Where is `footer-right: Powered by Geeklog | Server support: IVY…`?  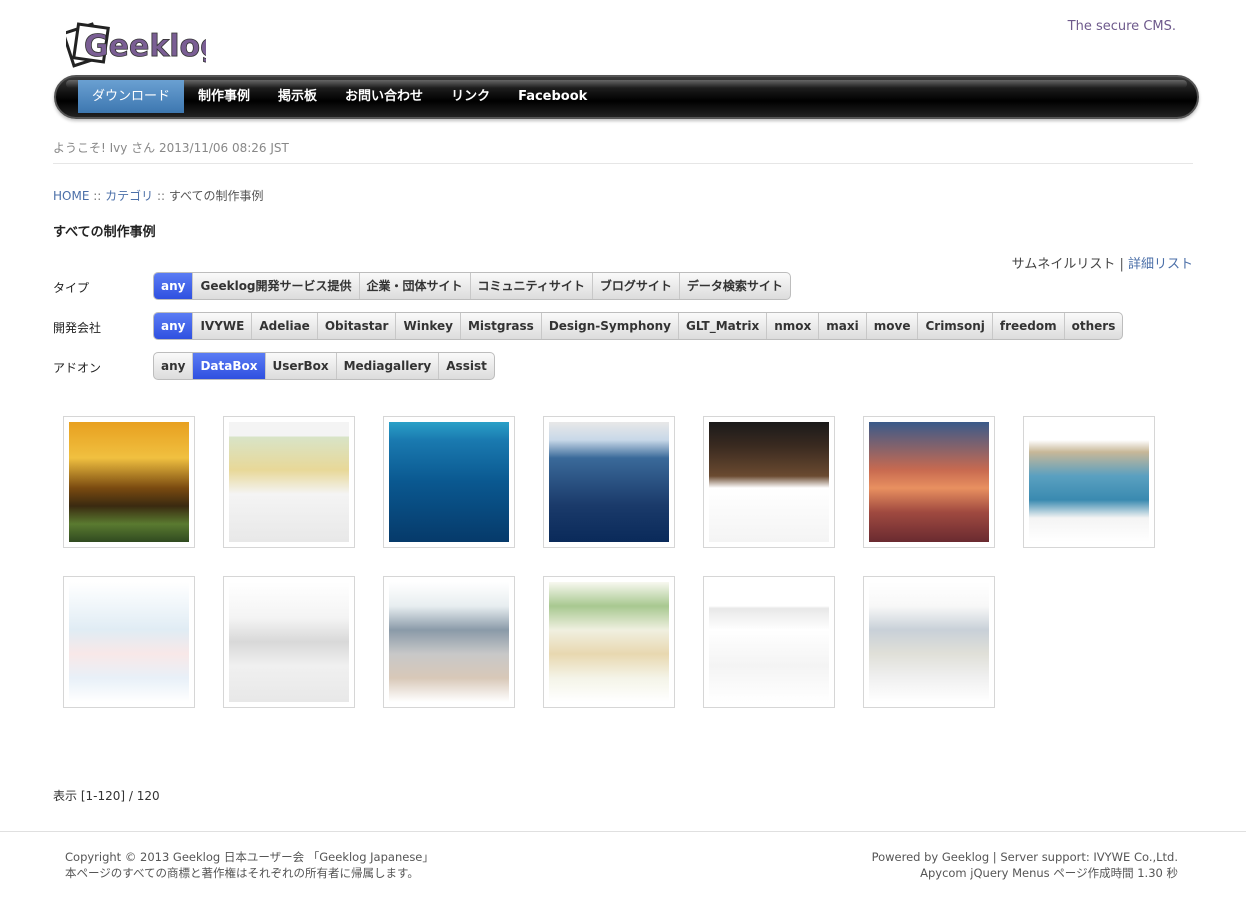
footer-right: Powered by Geeklog | Server support: IVY… is located at coordinates (1025, 865).